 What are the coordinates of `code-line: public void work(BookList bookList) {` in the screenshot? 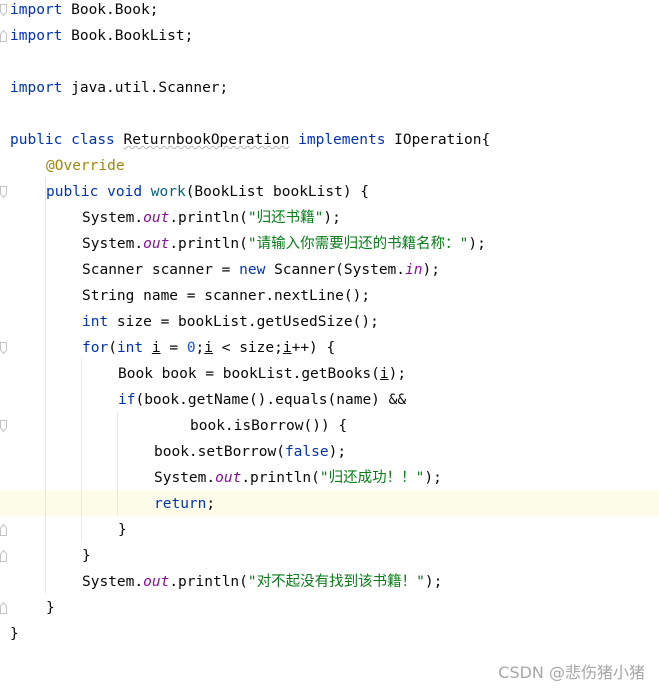 It's located at (207, 192).